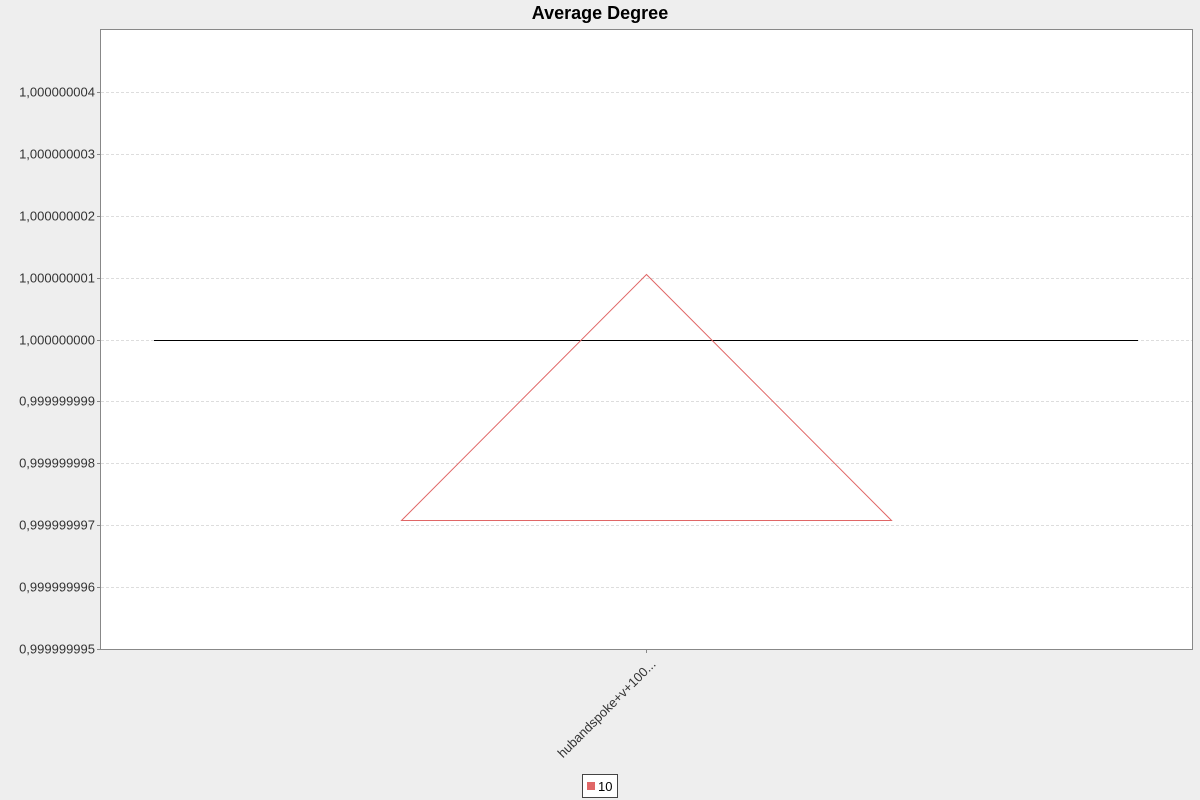 Image resolution: width=1200 pixels, height=800 pixels. What do you see at coordinates (57, 340) in the screenshot?
I see `y-tick-label: 1,000000000` at bounding box center [57, 340].